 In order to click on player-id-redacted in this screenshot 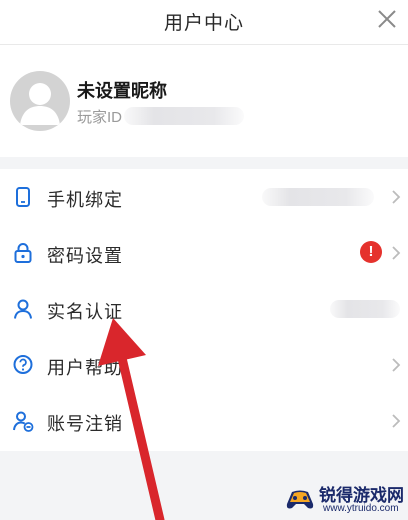, I will do `click(184, 116)`.